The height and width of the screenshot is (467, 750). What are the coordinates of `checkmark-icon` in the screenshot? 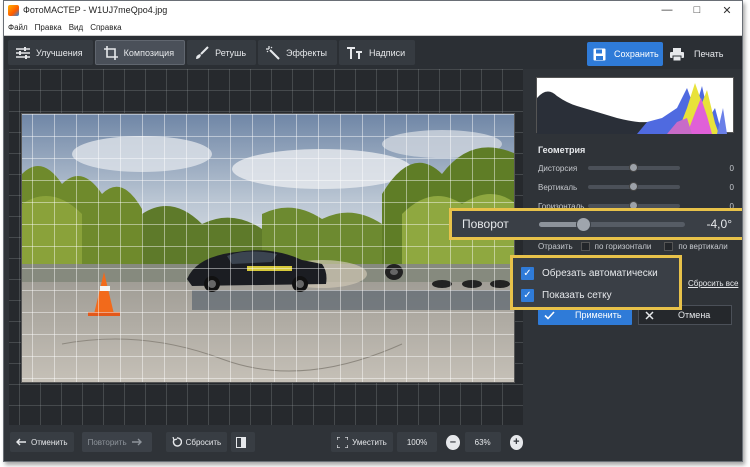 It's located at (549, 315).